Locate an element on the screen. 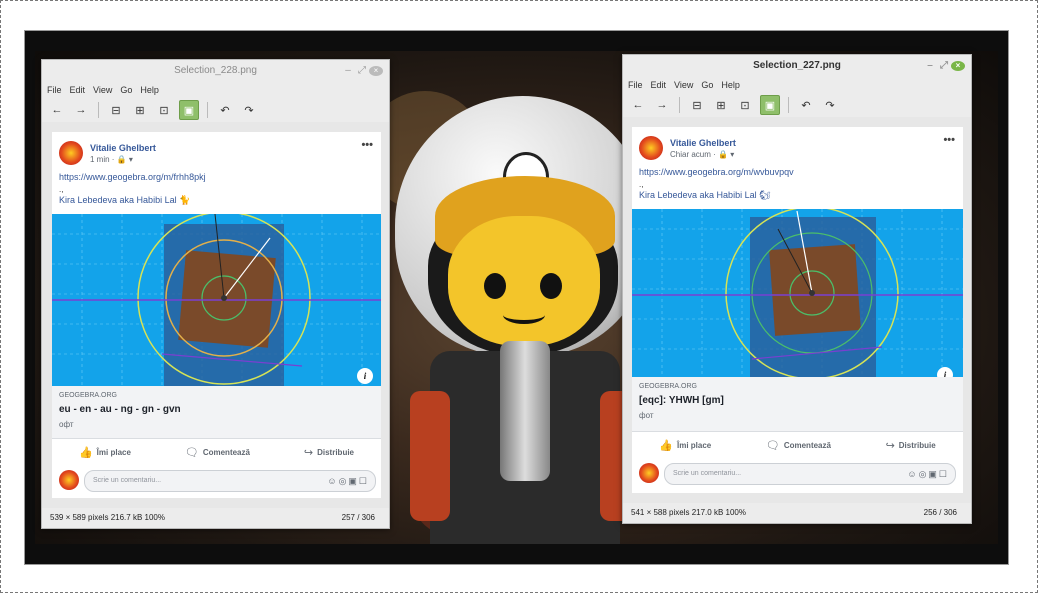 This screenshot has width=1038, height=593. info-icon: i is located at coordinates (365, 376).